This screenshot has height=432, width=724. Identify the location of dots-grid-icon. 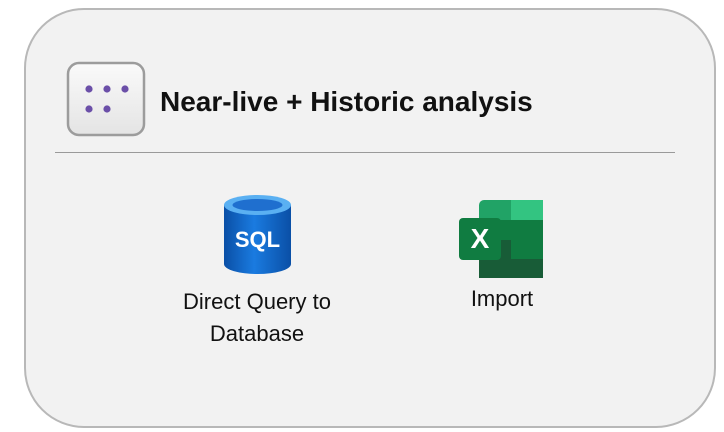
(106, 99).